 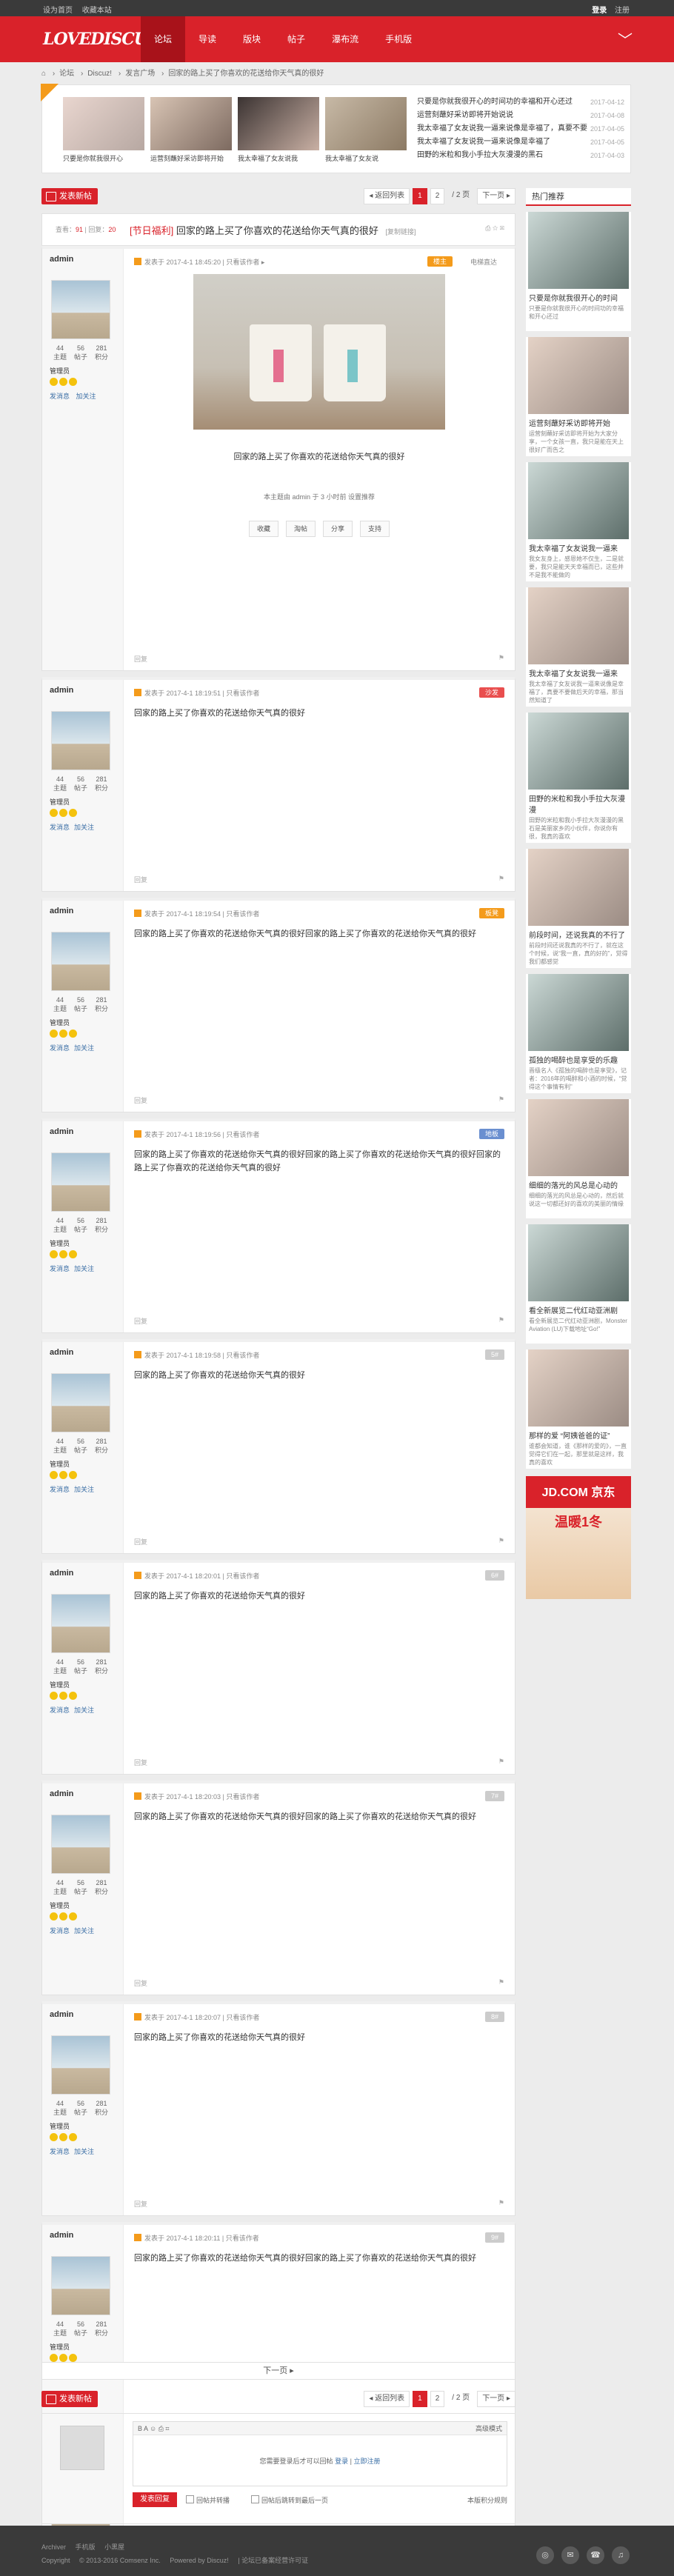 I want to click on submit-reply-button: 发表回复, so click(x=155, y=2499).